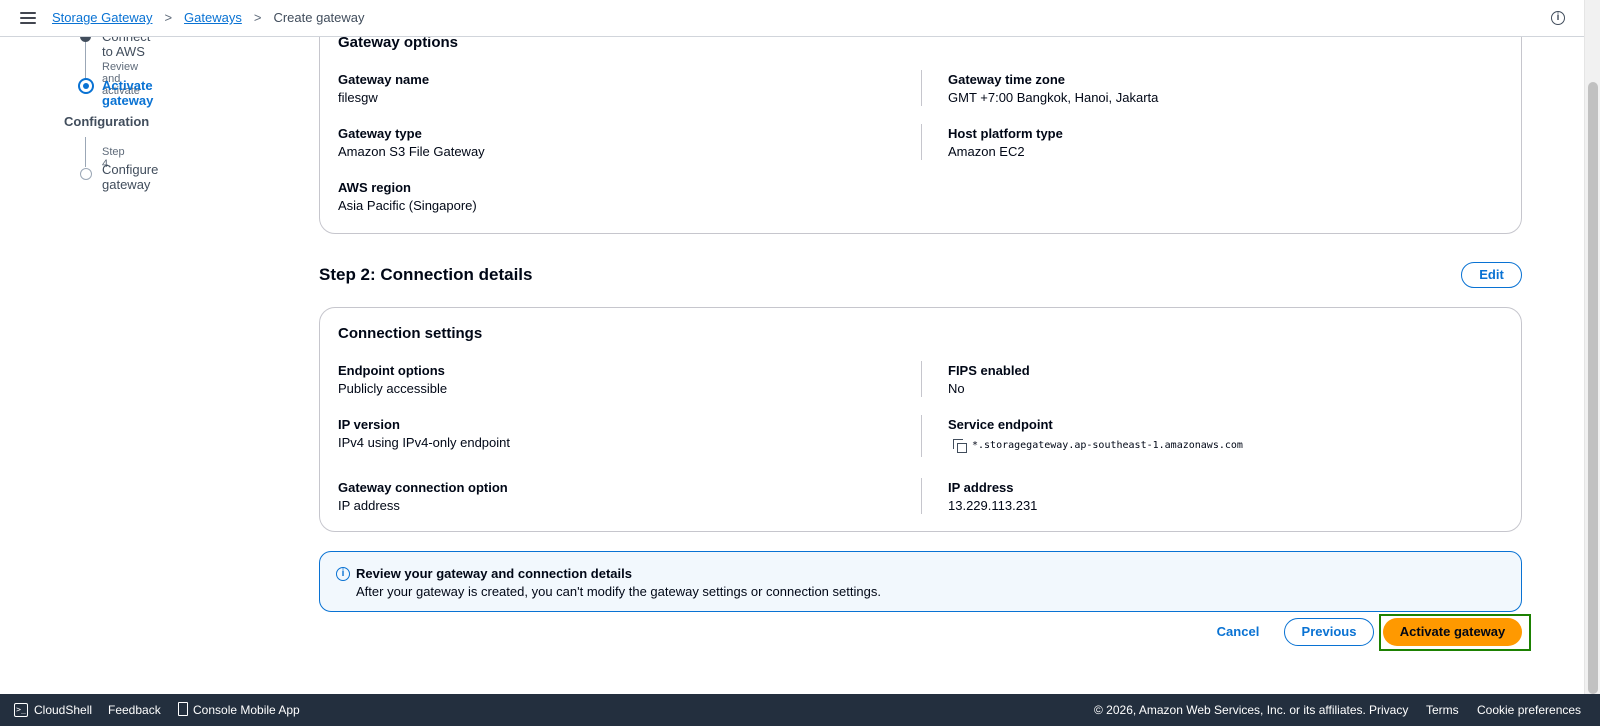 The height and width of the screenshot is (726, 1600). Describe the element at coordinates (1491, 275) in the screenshot. I see `edit-button: Edit` at that location.